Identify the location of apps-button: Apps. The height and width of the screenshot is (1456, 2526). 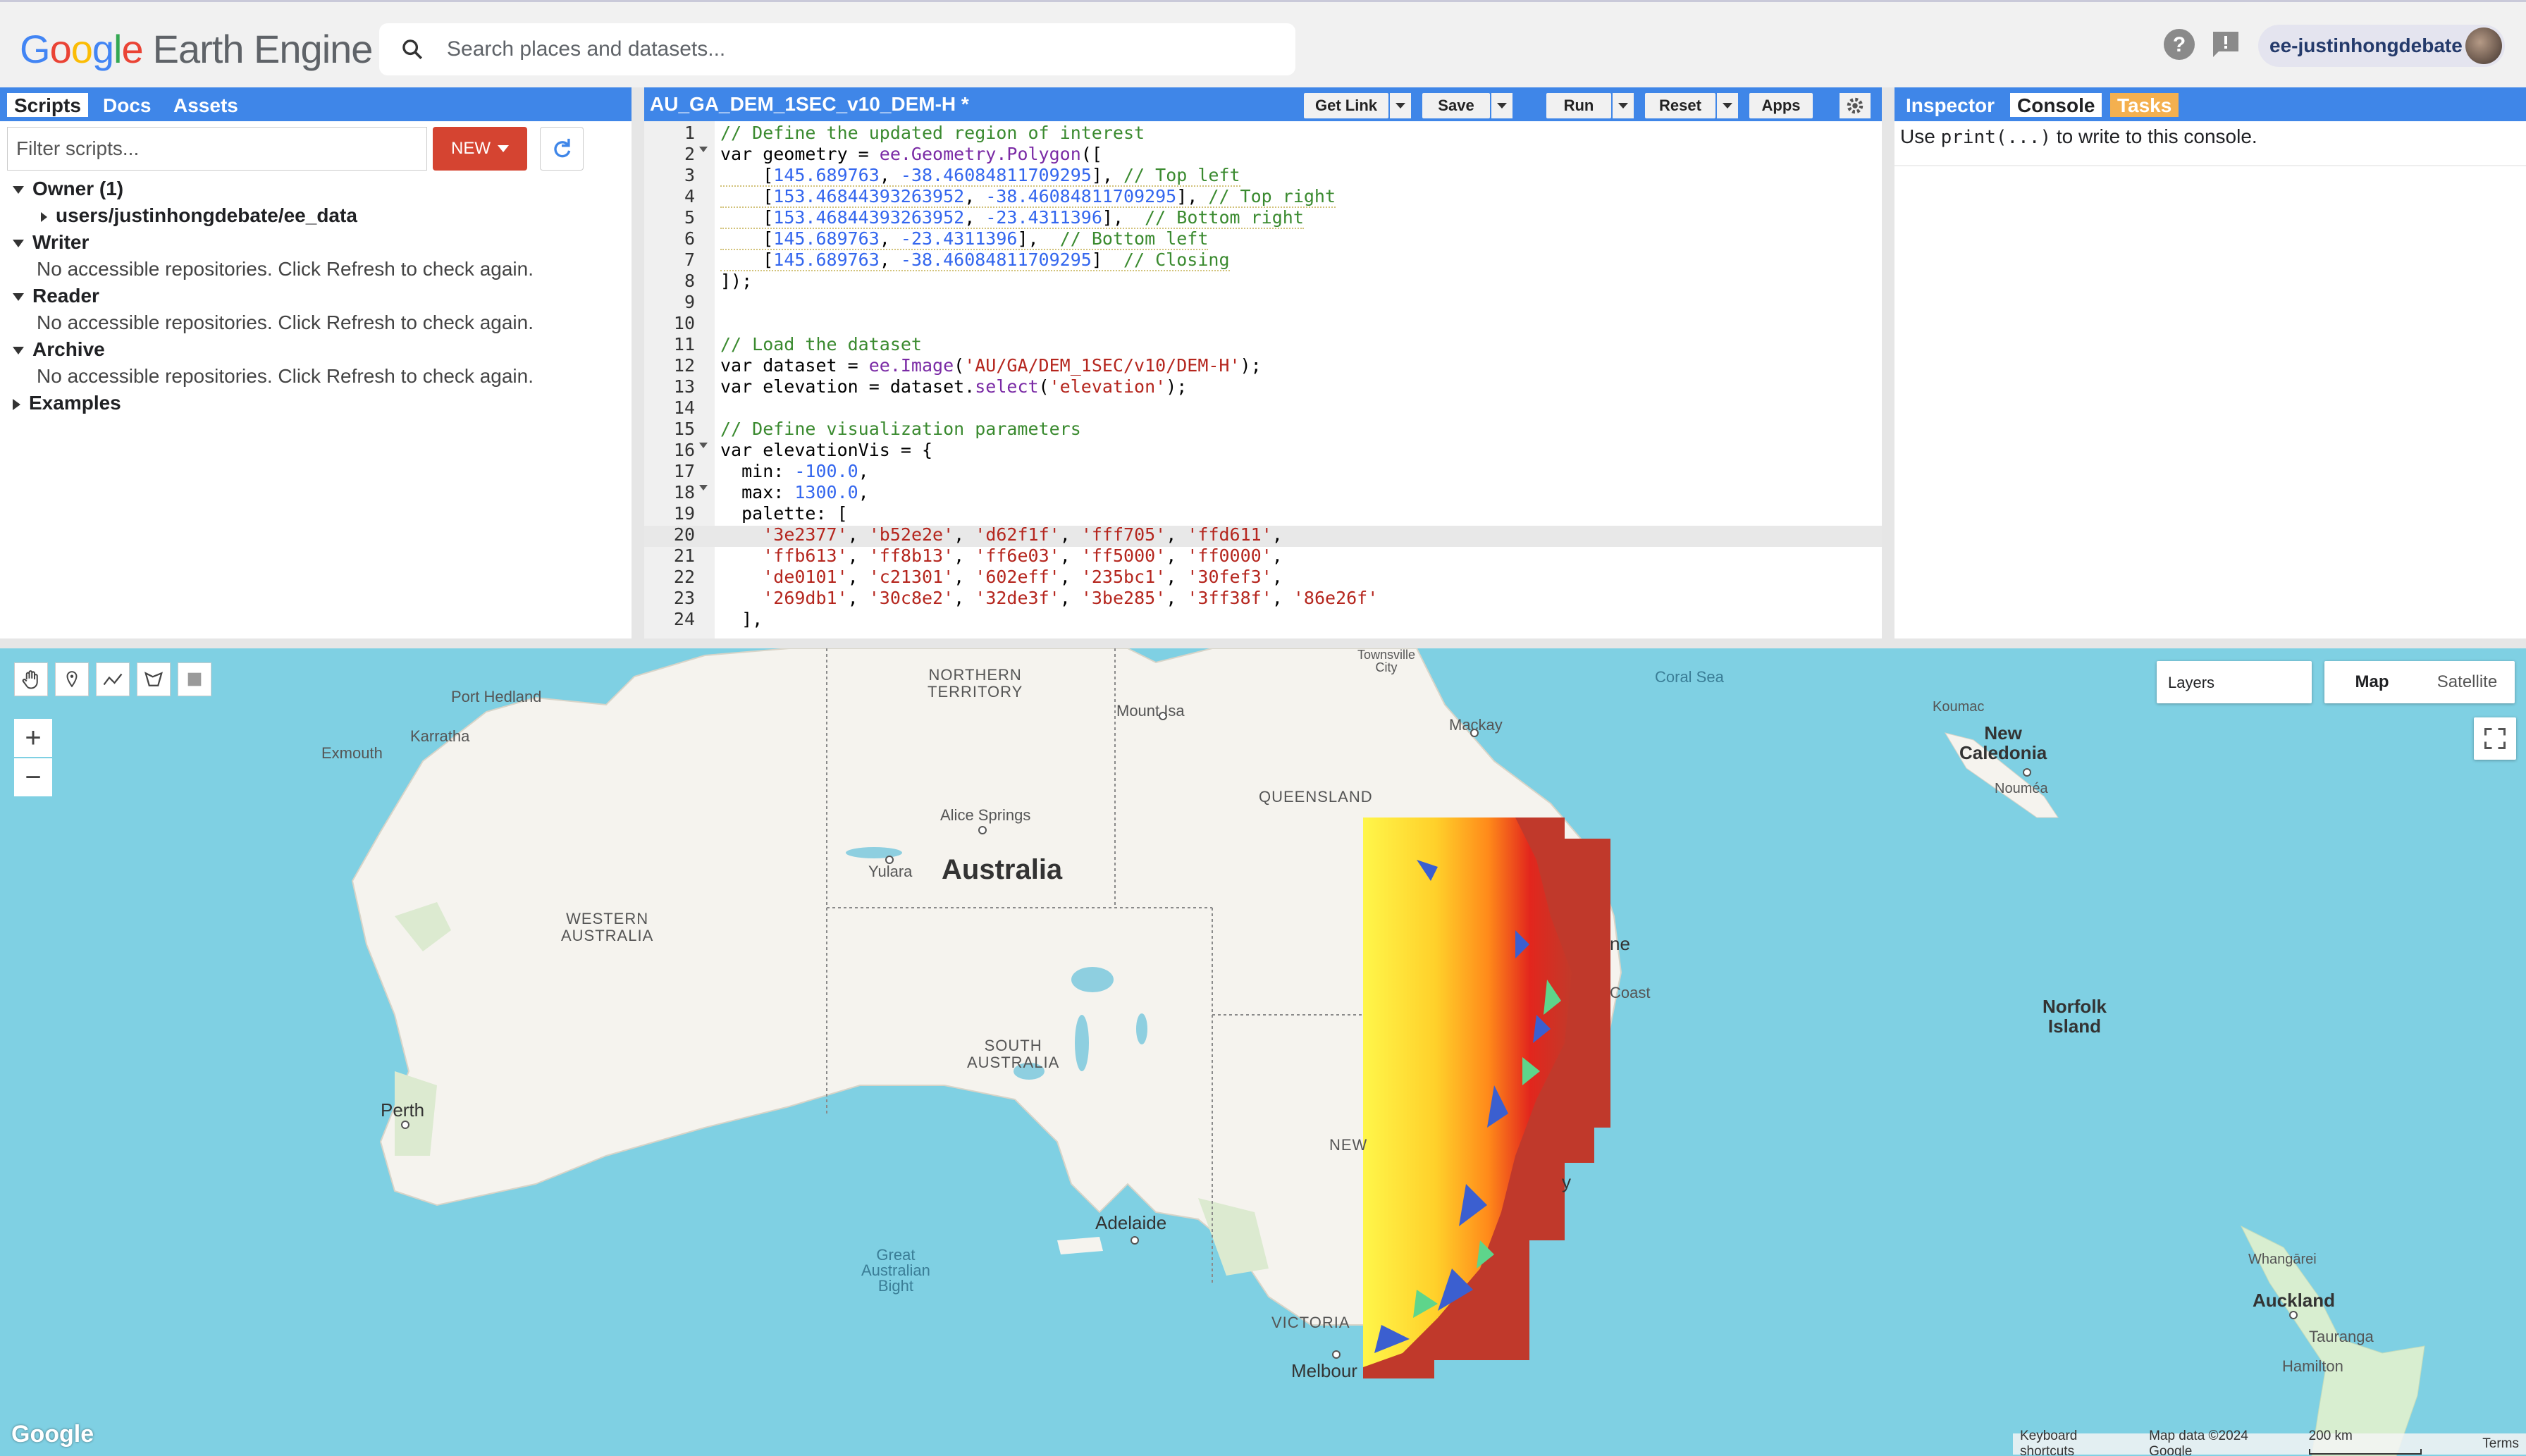
(1781, 106).